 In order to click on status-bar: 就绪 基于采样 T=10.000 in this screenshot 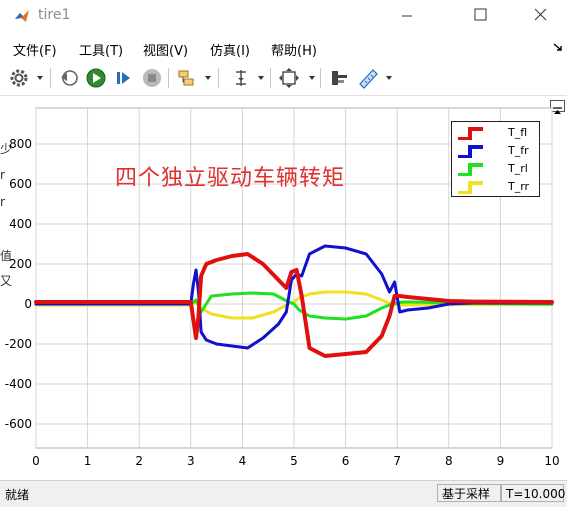, I will do `click(283, 493)`.